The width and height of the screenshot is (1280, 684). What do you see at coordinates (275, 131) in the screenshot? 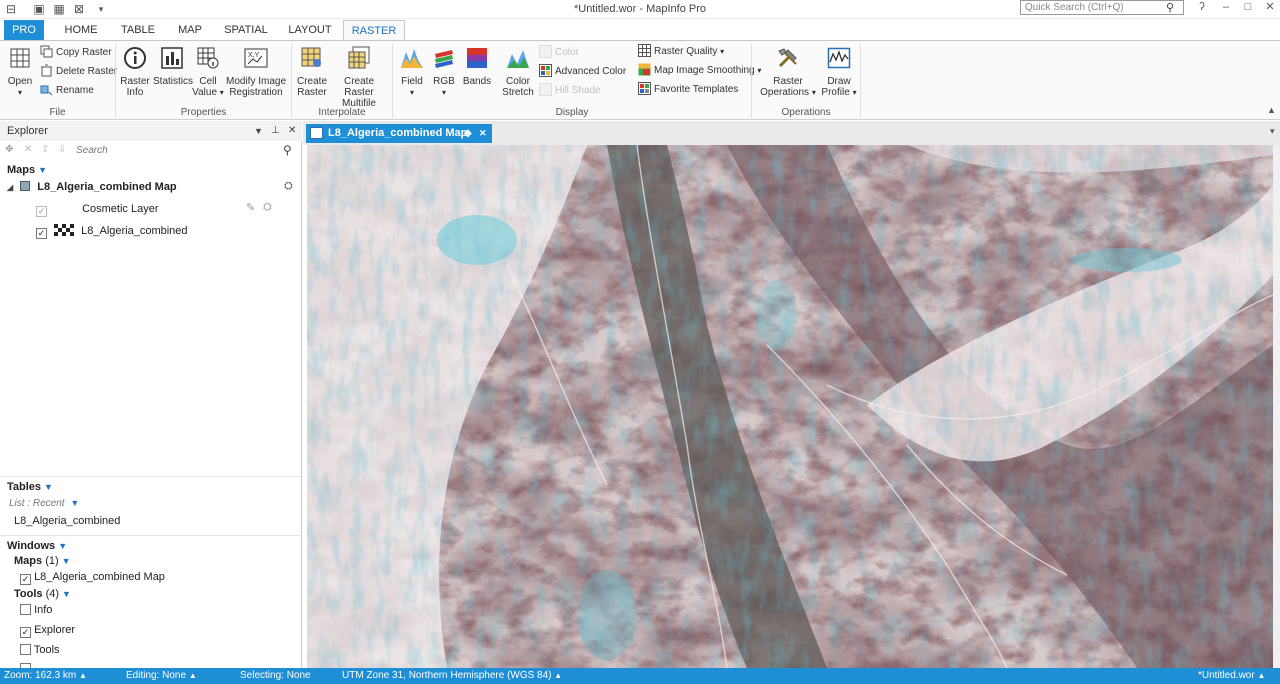
I see `pin-icon: ⊥` at bounding box center [275, 131].